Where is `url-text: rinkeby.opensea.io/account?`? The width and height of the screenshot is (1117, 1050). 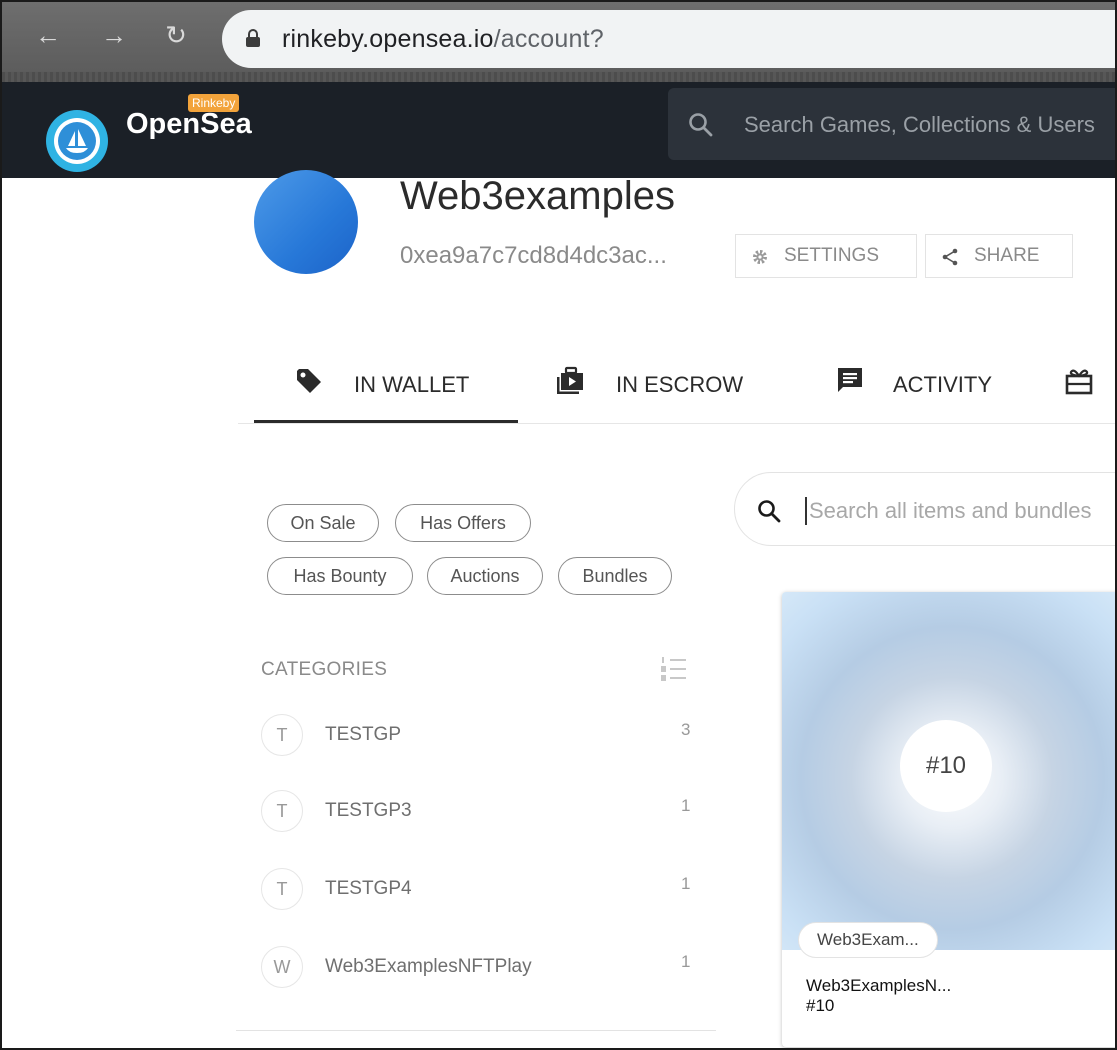
url-text: rinkeby.opensea.io/account? is located at coordinates (443, 39).